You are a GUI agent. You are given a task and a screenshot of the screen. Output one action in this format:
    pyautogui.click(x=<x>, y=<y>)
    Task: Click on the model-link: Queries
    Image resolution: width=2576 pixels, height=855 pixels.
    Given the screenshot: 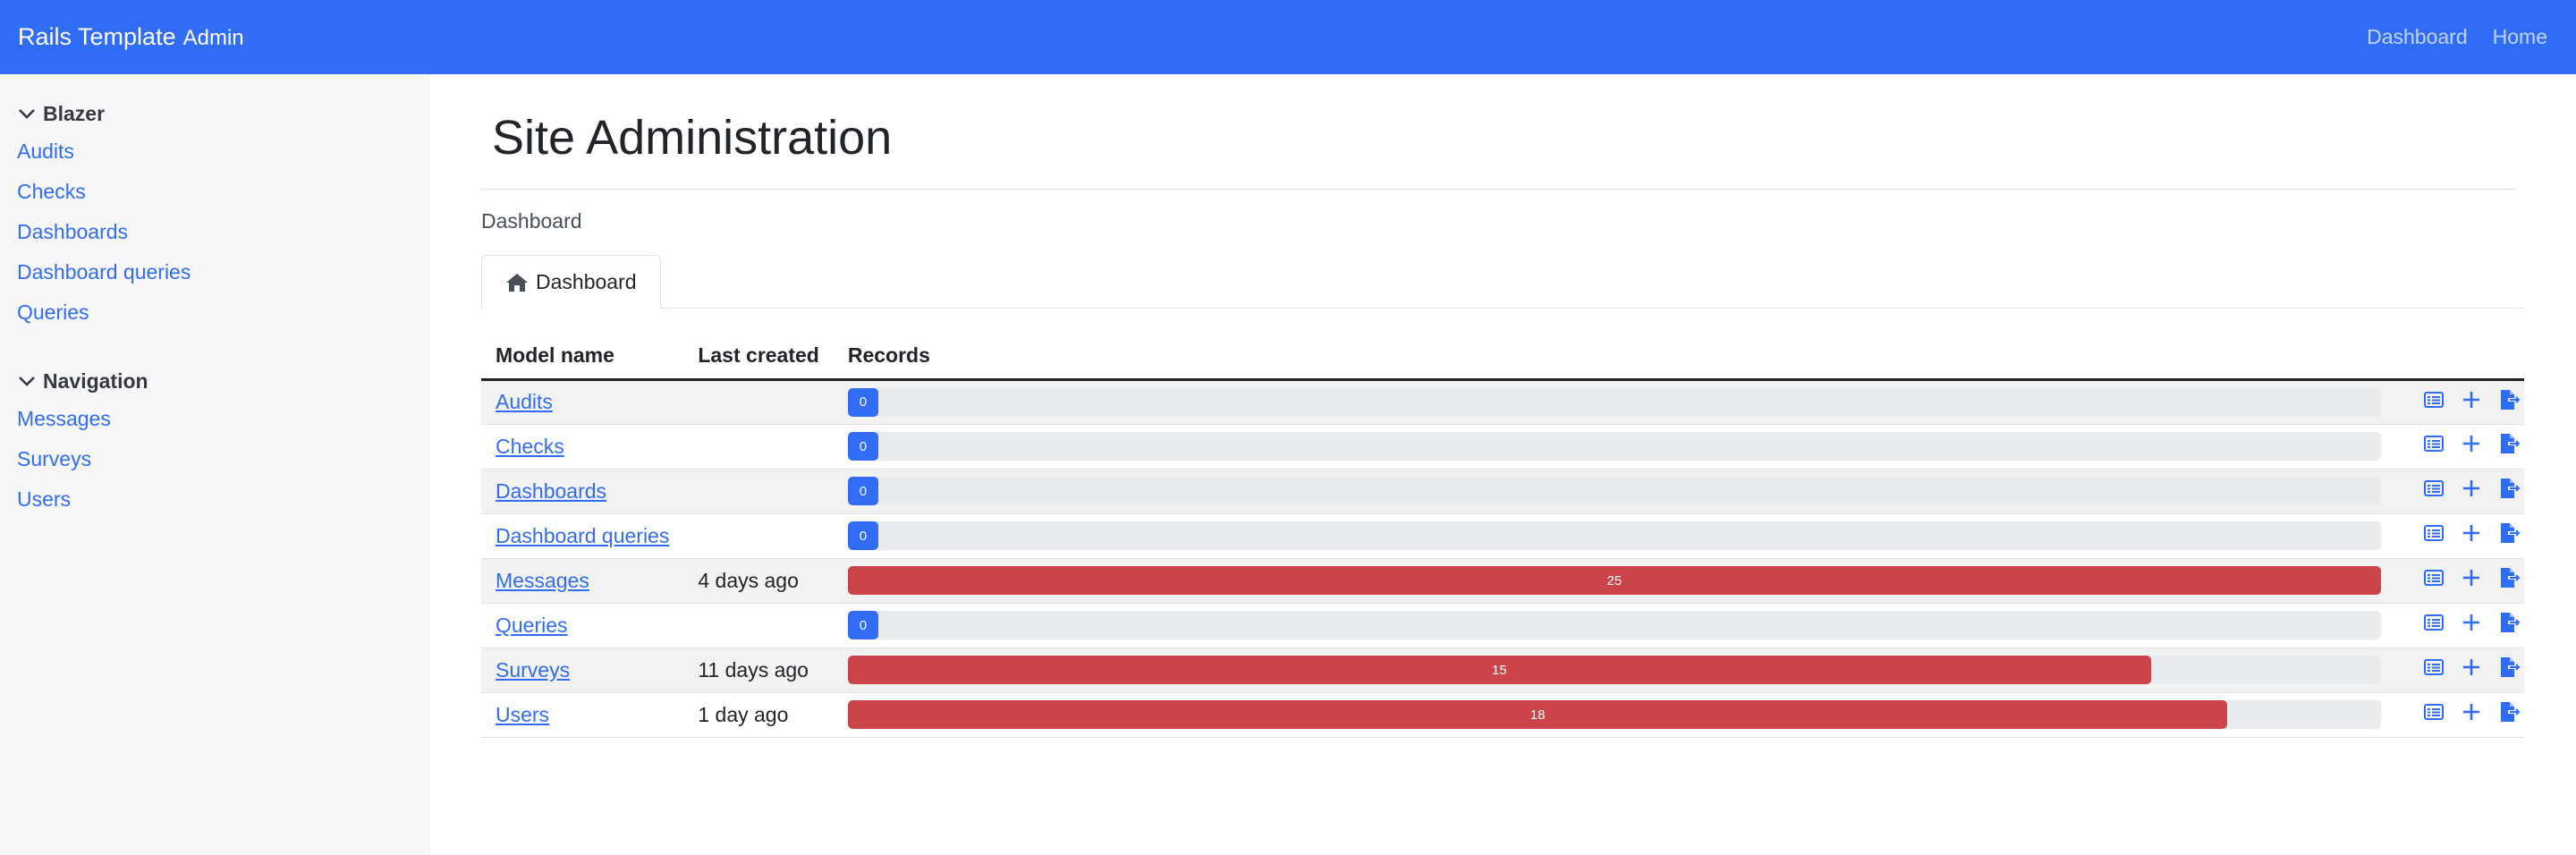 What is the action you would take?
    pyautogui.click(x=532, y=625)
    